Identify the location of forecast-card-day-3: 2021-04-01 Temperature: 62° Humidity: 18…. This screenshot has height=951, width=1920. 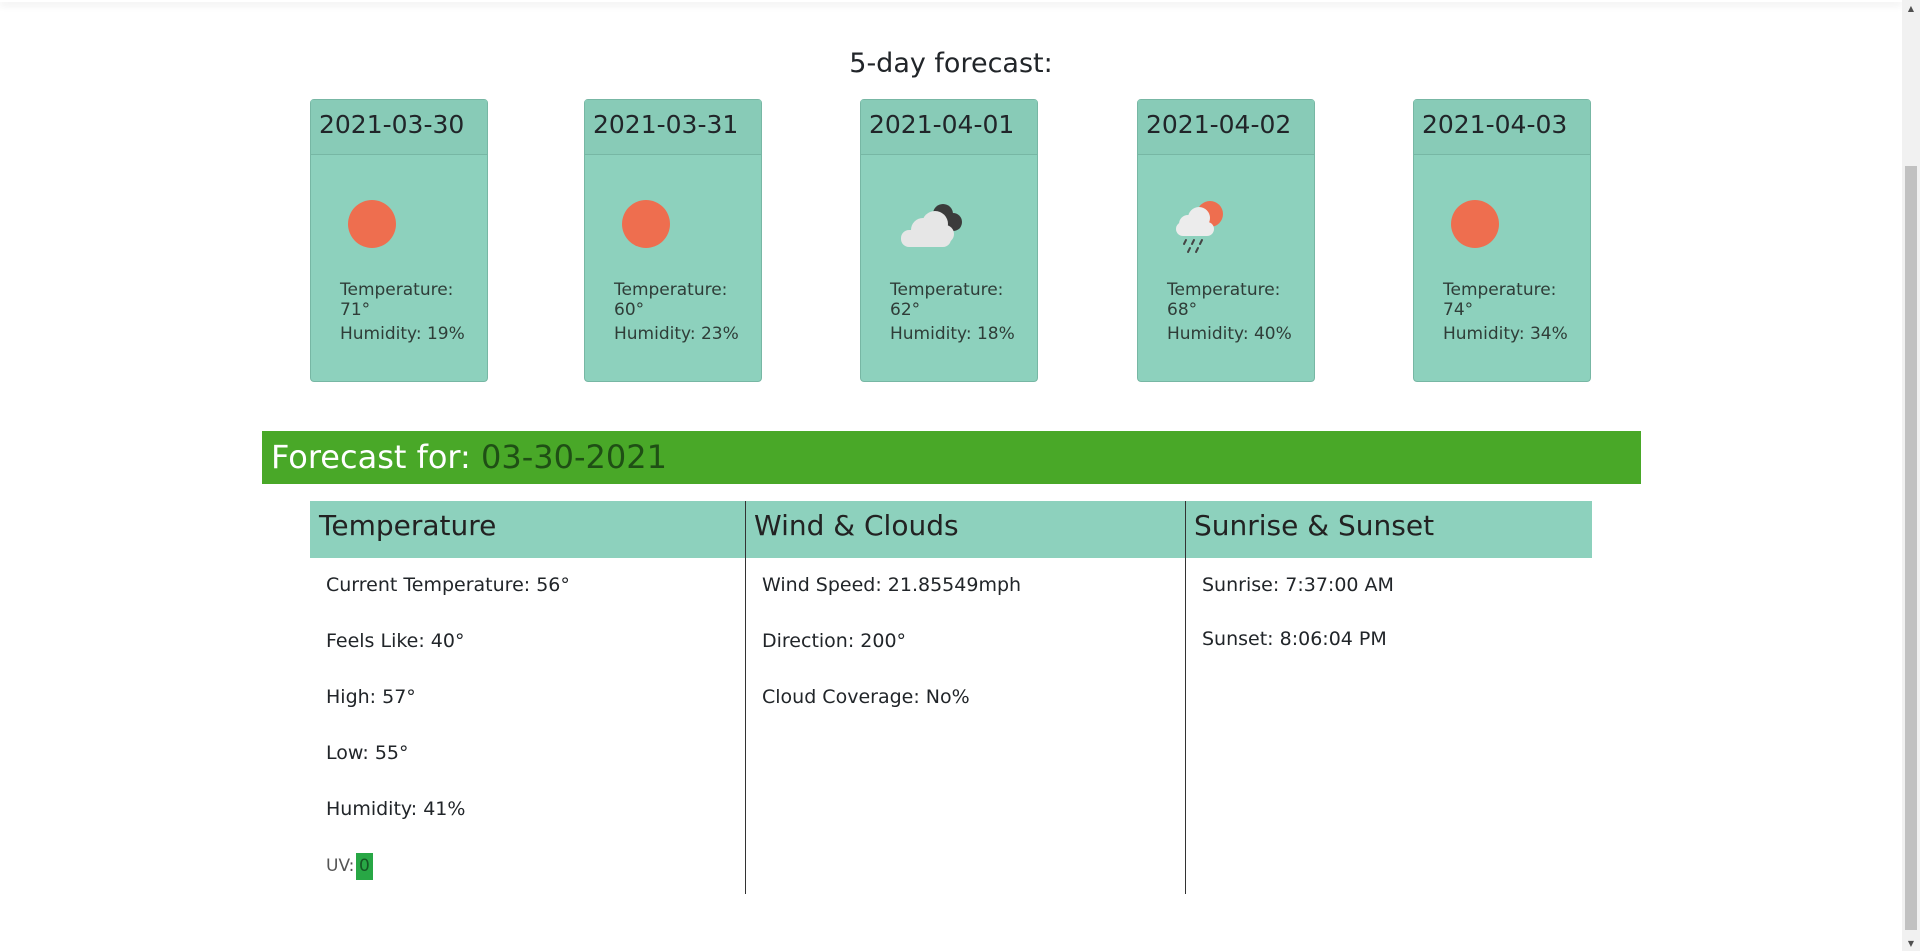
(949, 240).